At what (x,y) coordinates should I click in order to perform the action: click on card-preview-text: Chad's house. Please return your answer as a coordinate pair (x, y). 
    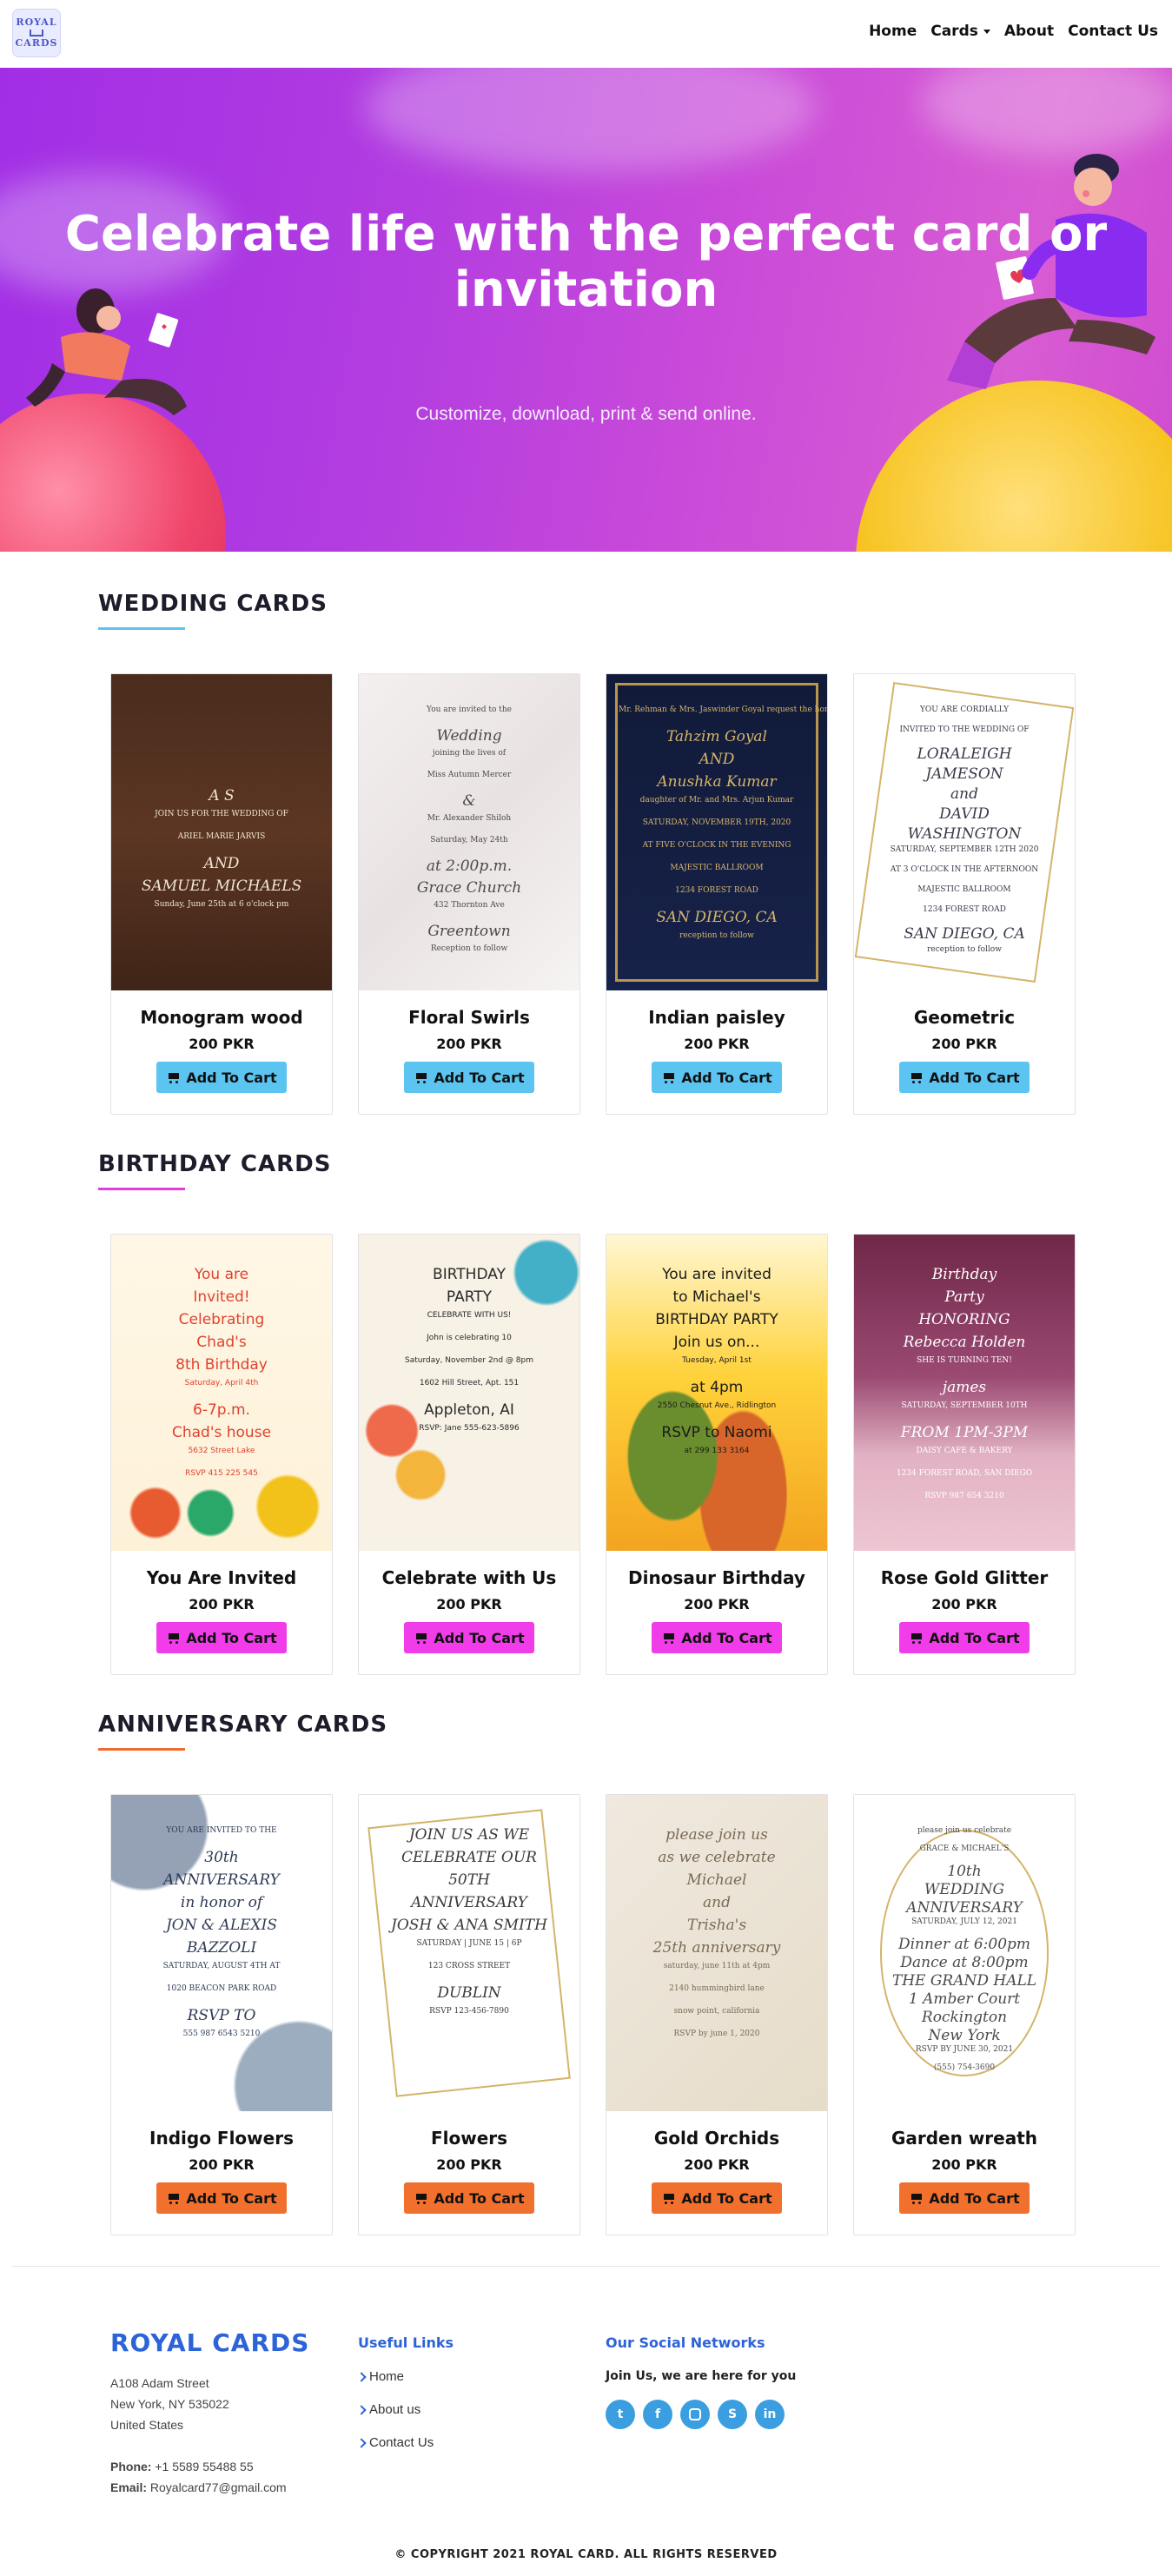
    Looking at the image, I should click on (222, 1432).